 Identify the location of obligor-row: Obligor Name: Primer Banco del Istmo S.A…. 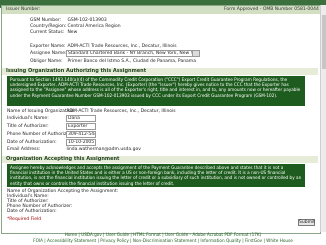
(113, 62).